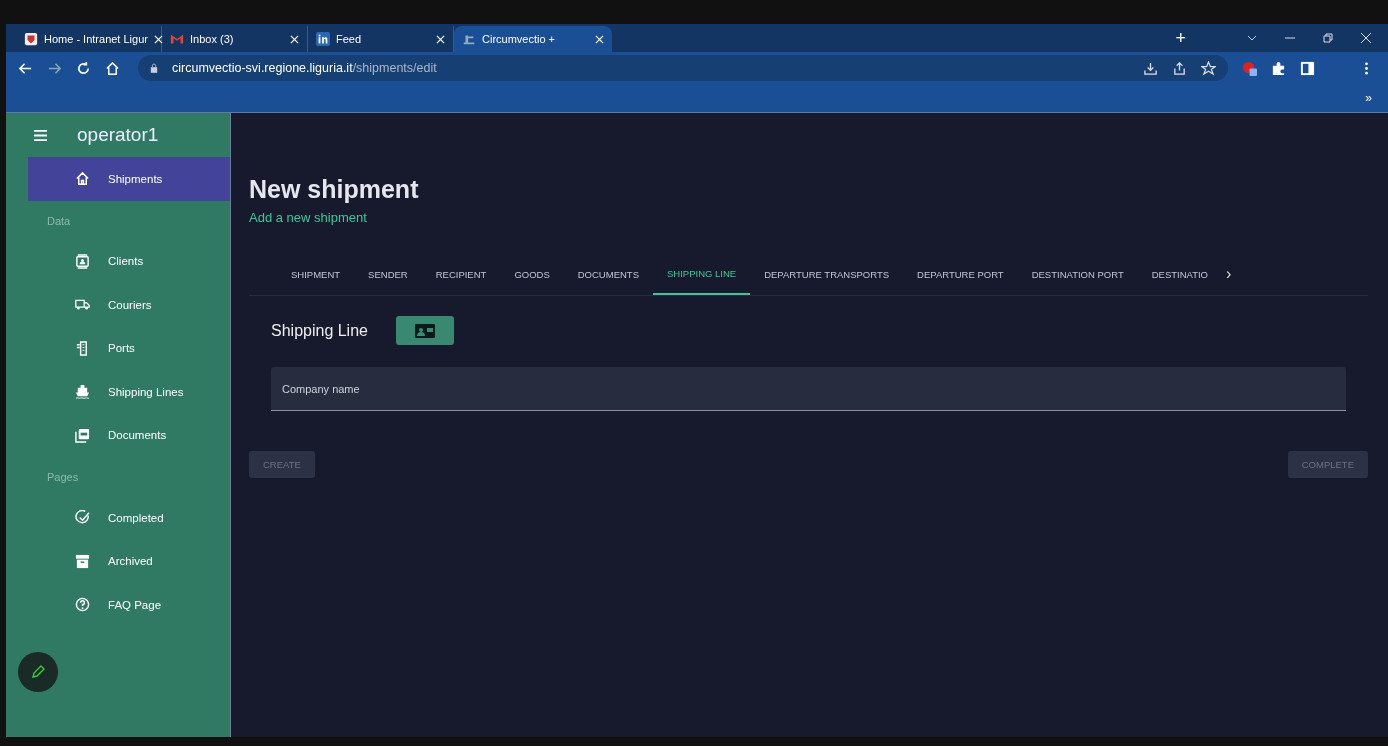 The image size is (1388, 746). Describe the element at coordinates (118, 135) in the screenshot. I see `user-name: operator1` at that location.